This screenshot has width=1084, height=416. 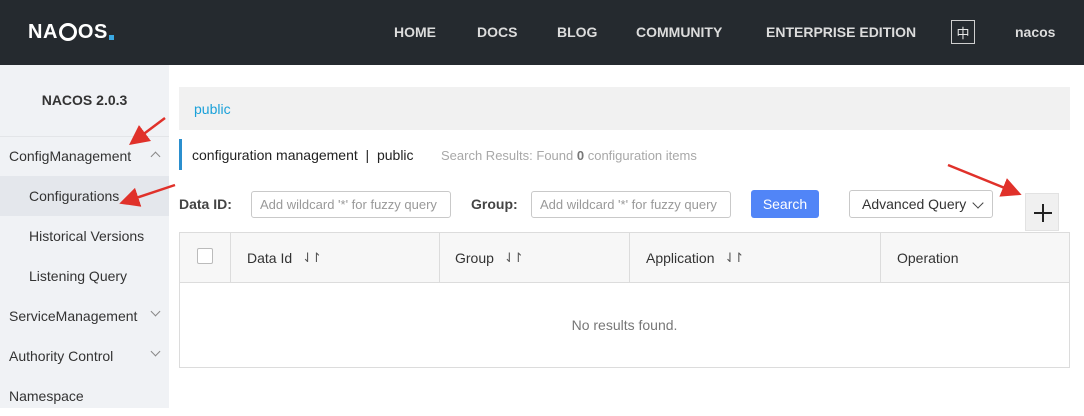 I want to click on user-menu: nacos, so click(x=1035, y=32).